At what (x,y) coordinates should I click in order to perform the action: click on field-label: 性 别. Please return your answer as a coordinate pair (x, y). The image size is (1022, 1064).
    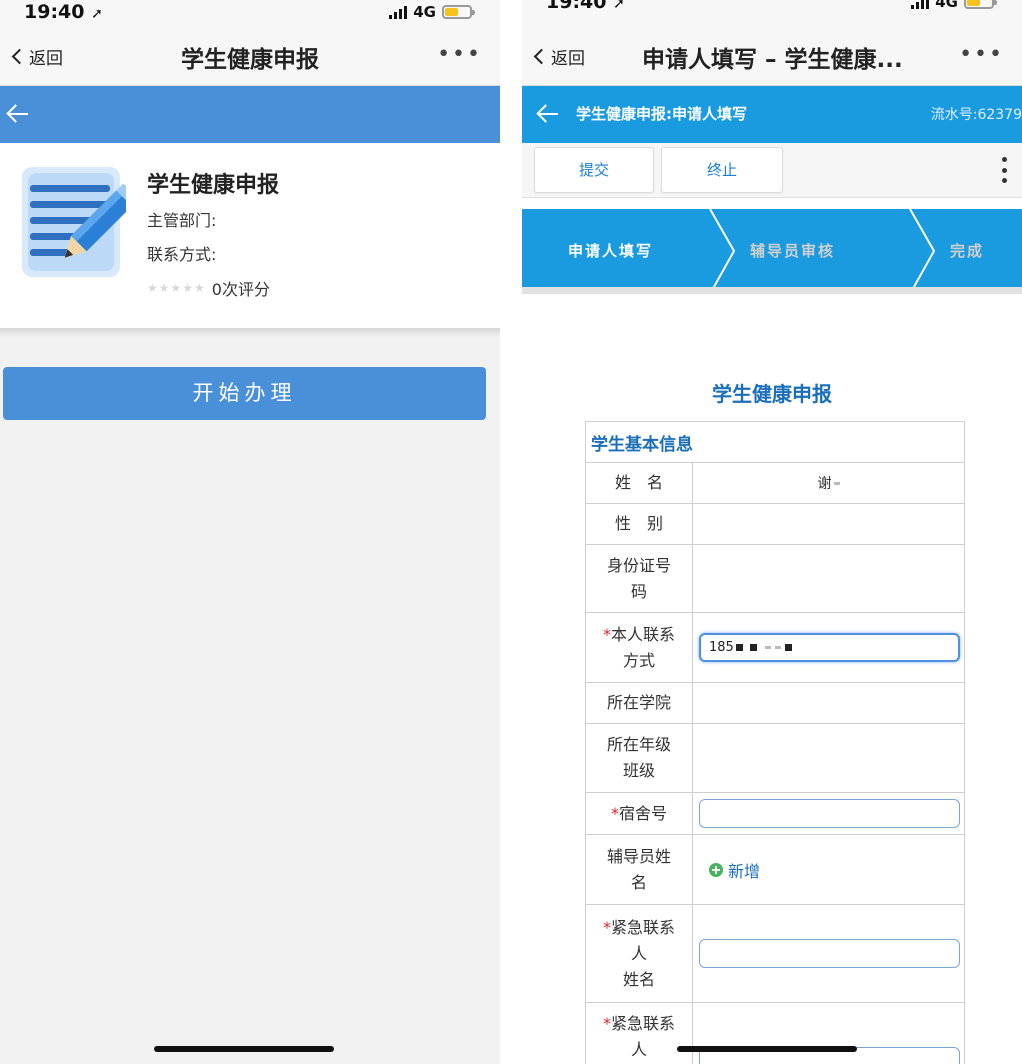
    Looking at the image, I should click on (639, 524).